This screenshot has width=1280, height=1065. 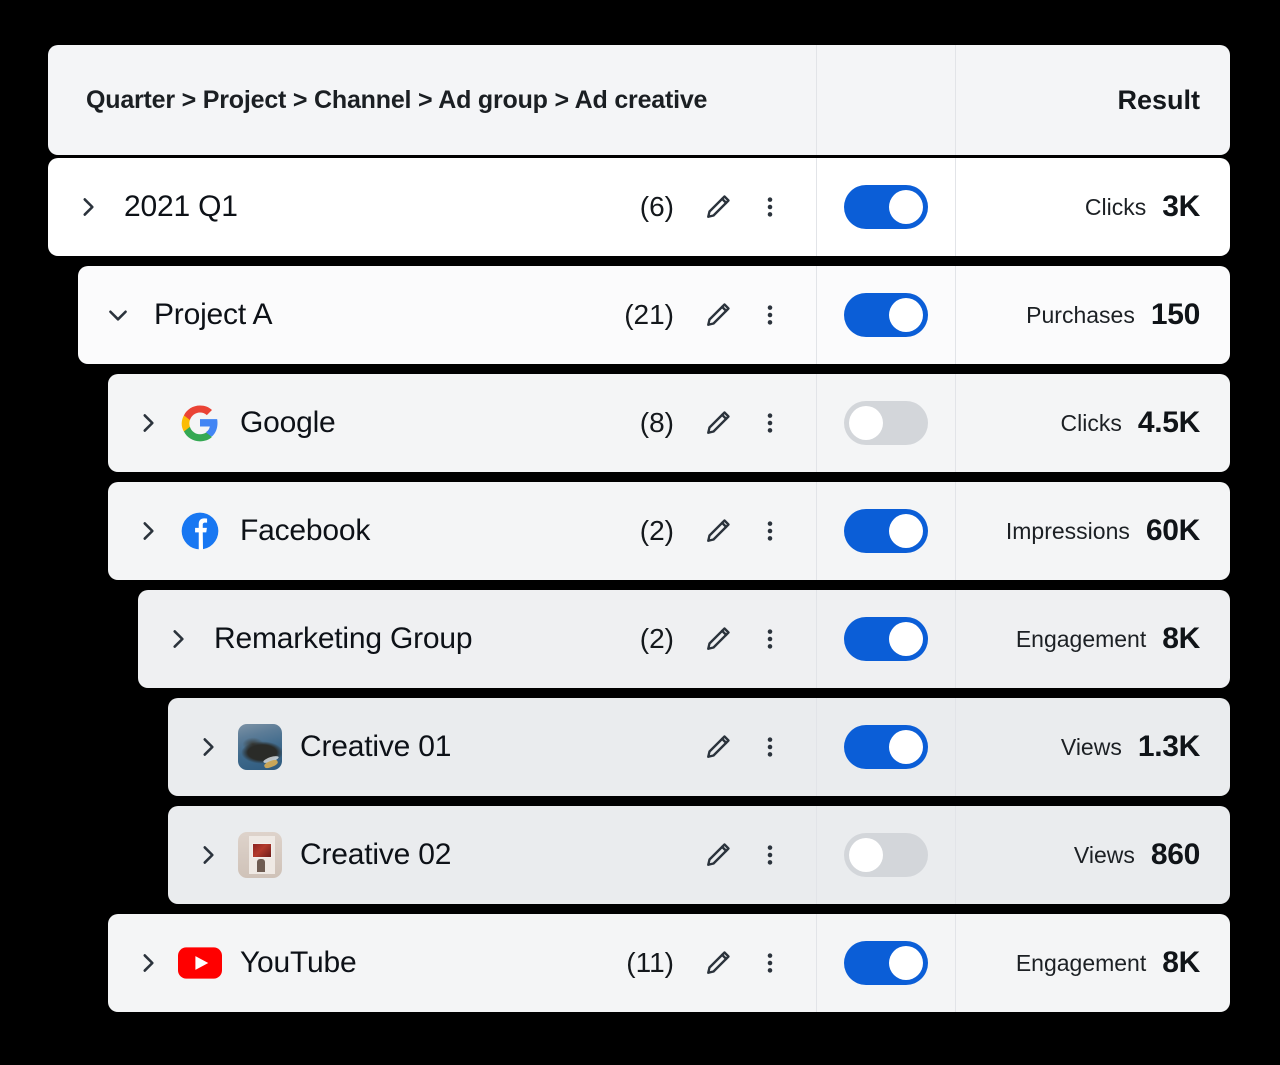 What do you see at coordinates (200, 423) in the screenshot?
I see `google-logo-icon` at bounding box center [200, 423].